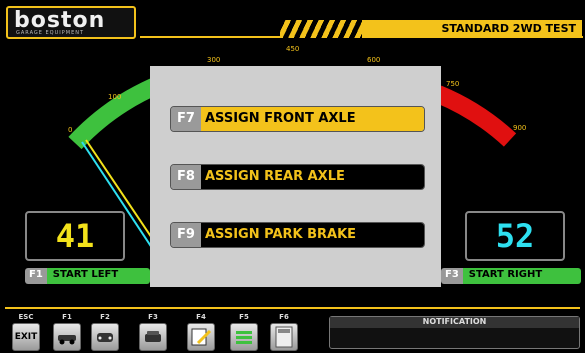 The image size is (585, 353). I want to click on f2-button: F2, so click(105, 332).